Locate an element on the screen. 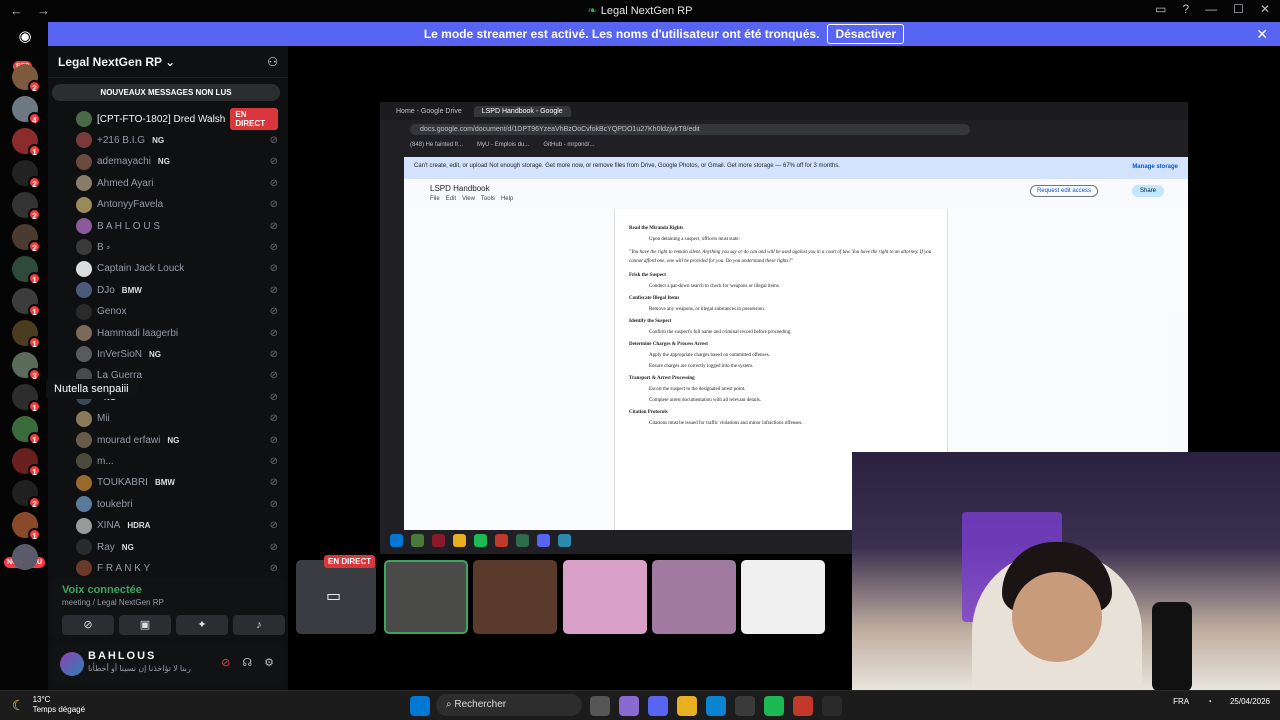 This screenshot has width=1280, height=720. maximize-icon: ☐ is located at coordinates (1238, 9).